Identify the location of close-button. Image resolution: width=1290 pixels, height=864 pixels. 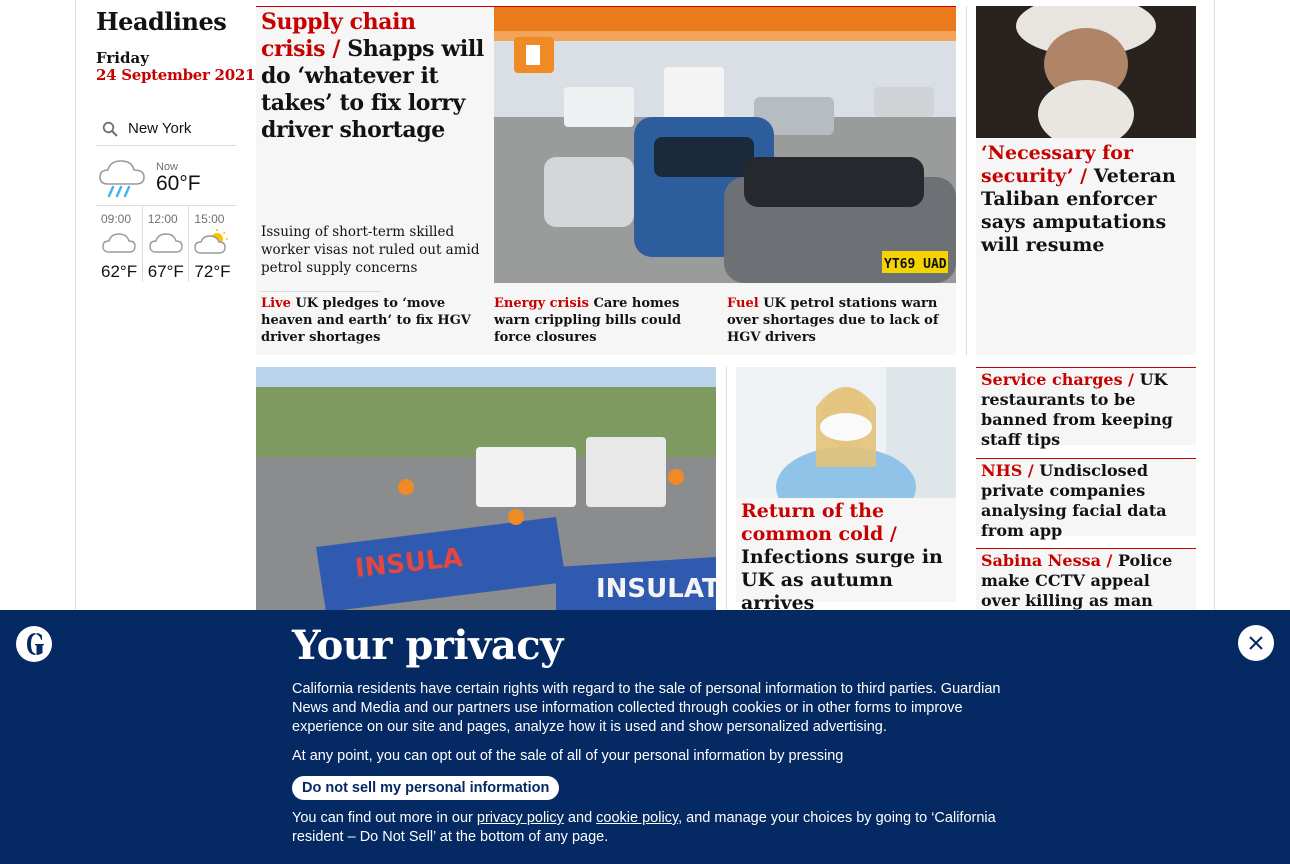
(1256, 643).